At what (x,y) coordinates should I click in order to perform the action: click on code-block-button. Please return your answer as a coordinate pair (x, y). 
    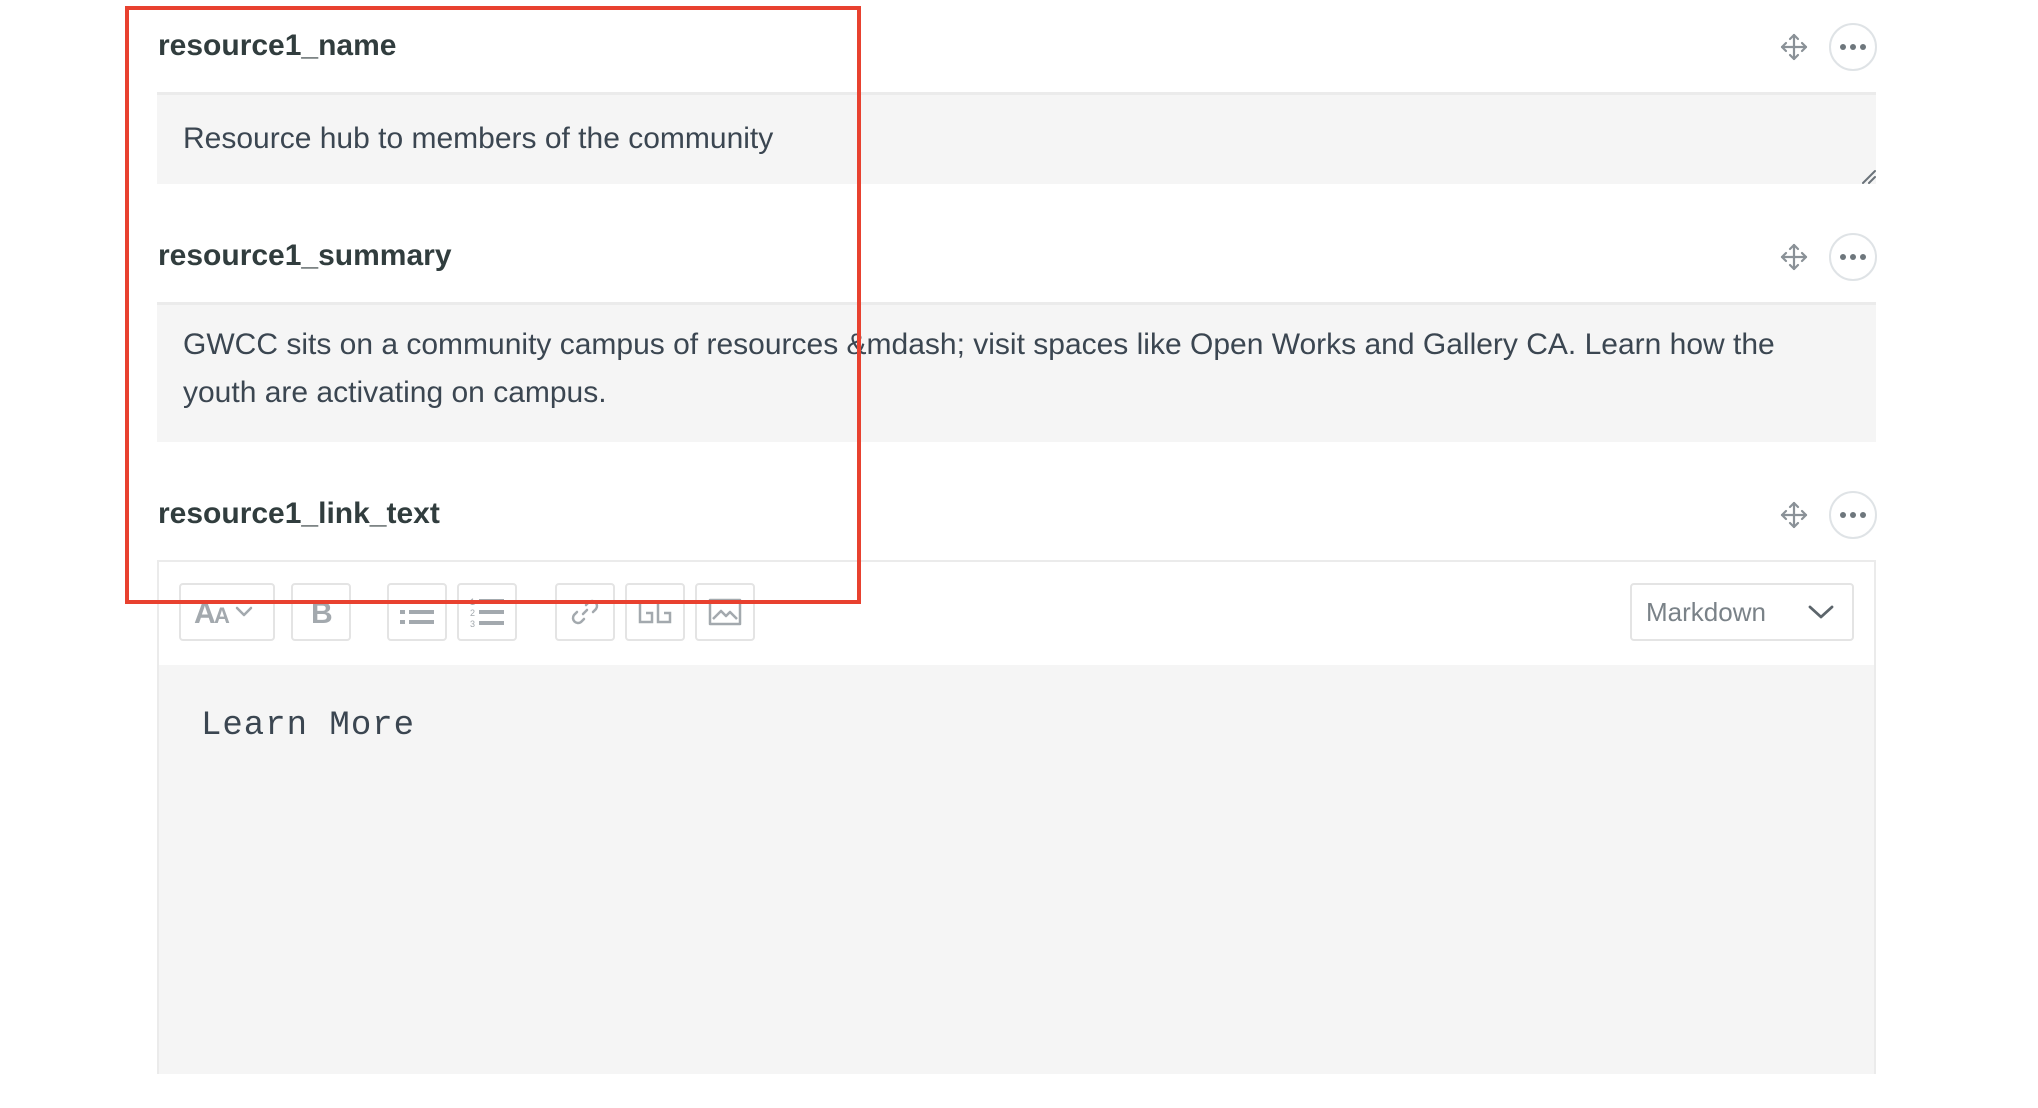
    Looking at the image, I should click on (655, 612).